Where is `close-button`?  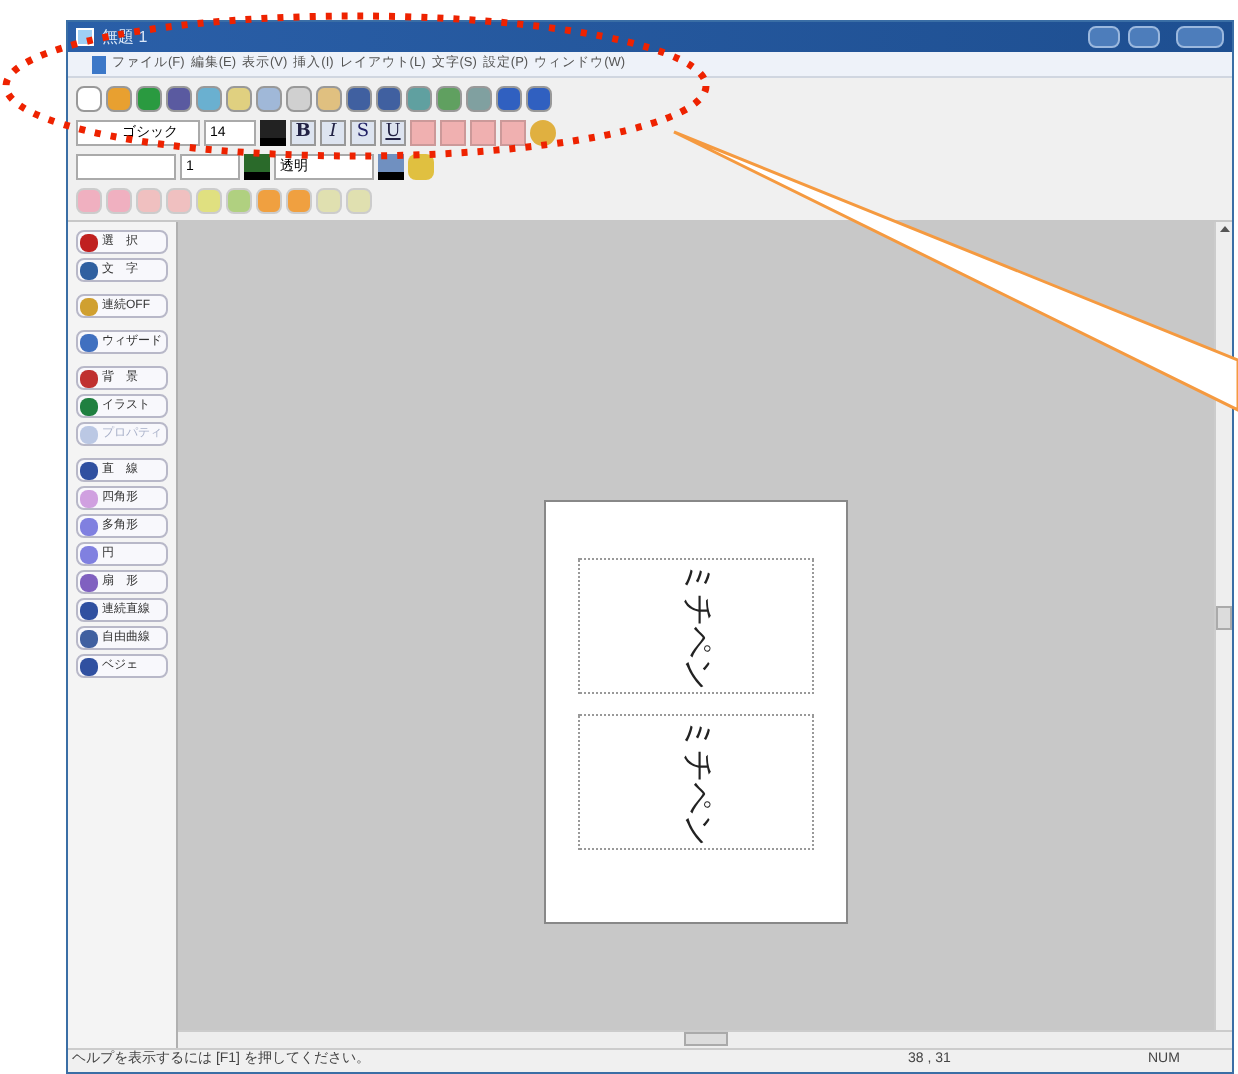 close-button is located at coordinates (1200, 37).